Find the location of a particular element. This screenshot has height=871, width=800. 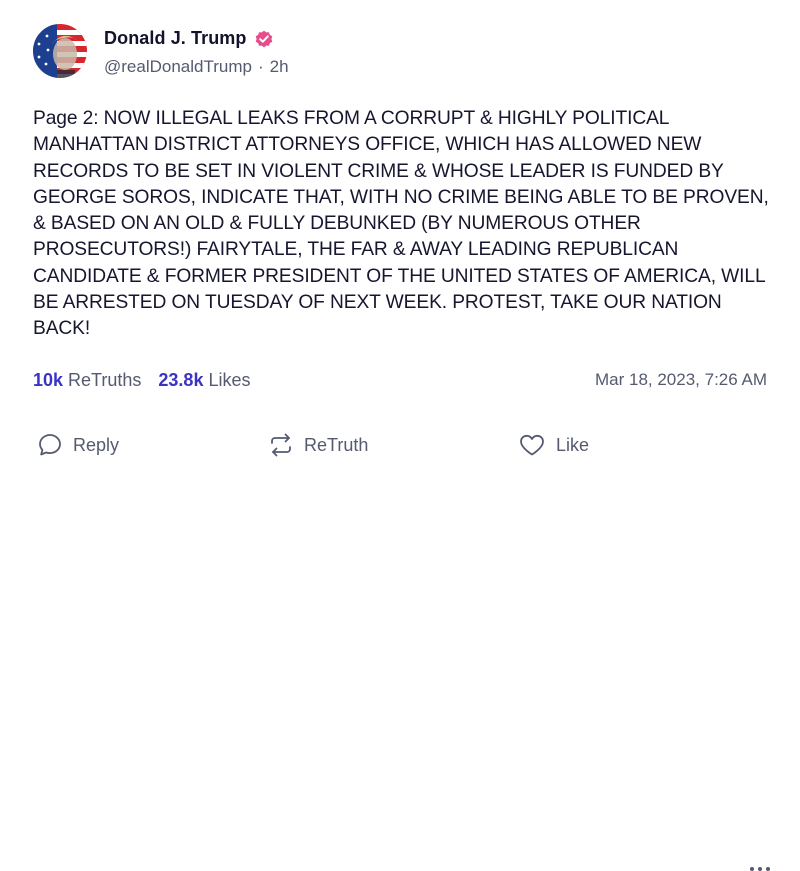

post-header: Donald J. Trump @realDonaldTrump · 2h is located at coordinates (161, 51).